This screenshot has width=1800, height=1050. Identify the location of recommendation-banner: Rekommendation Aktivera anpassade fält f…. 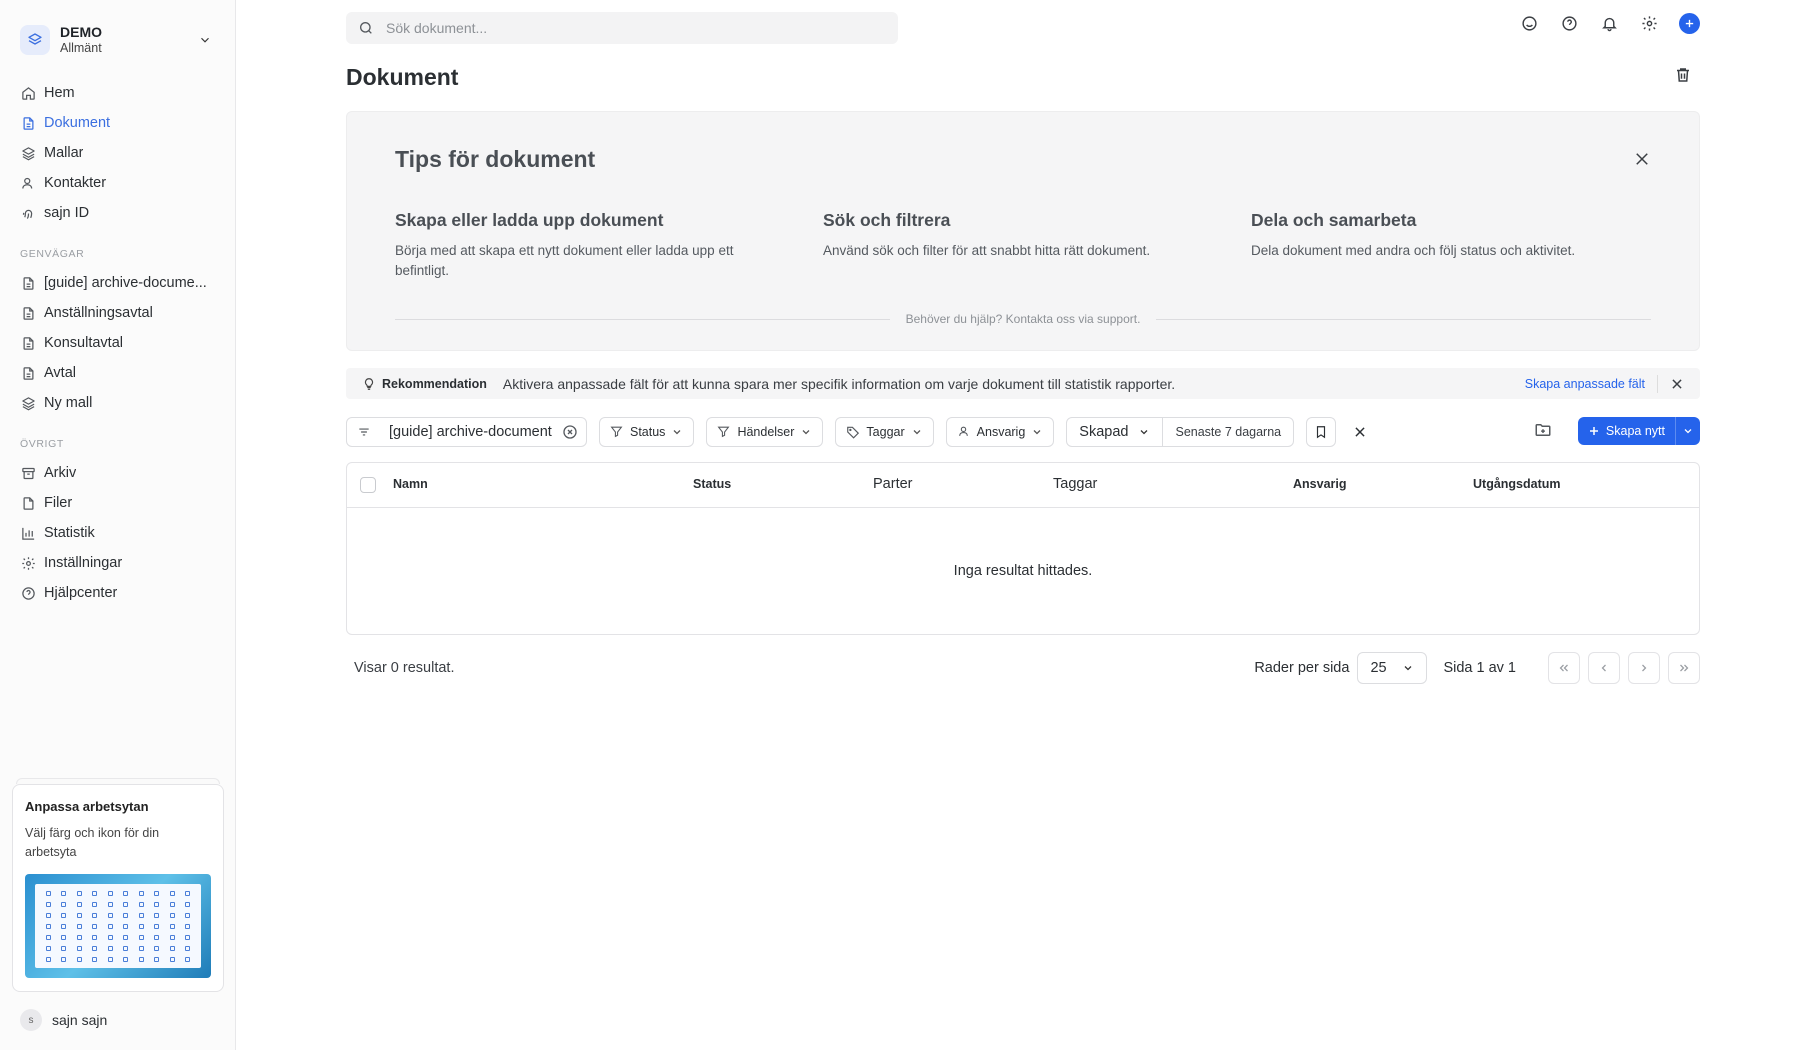
(1023, 383).